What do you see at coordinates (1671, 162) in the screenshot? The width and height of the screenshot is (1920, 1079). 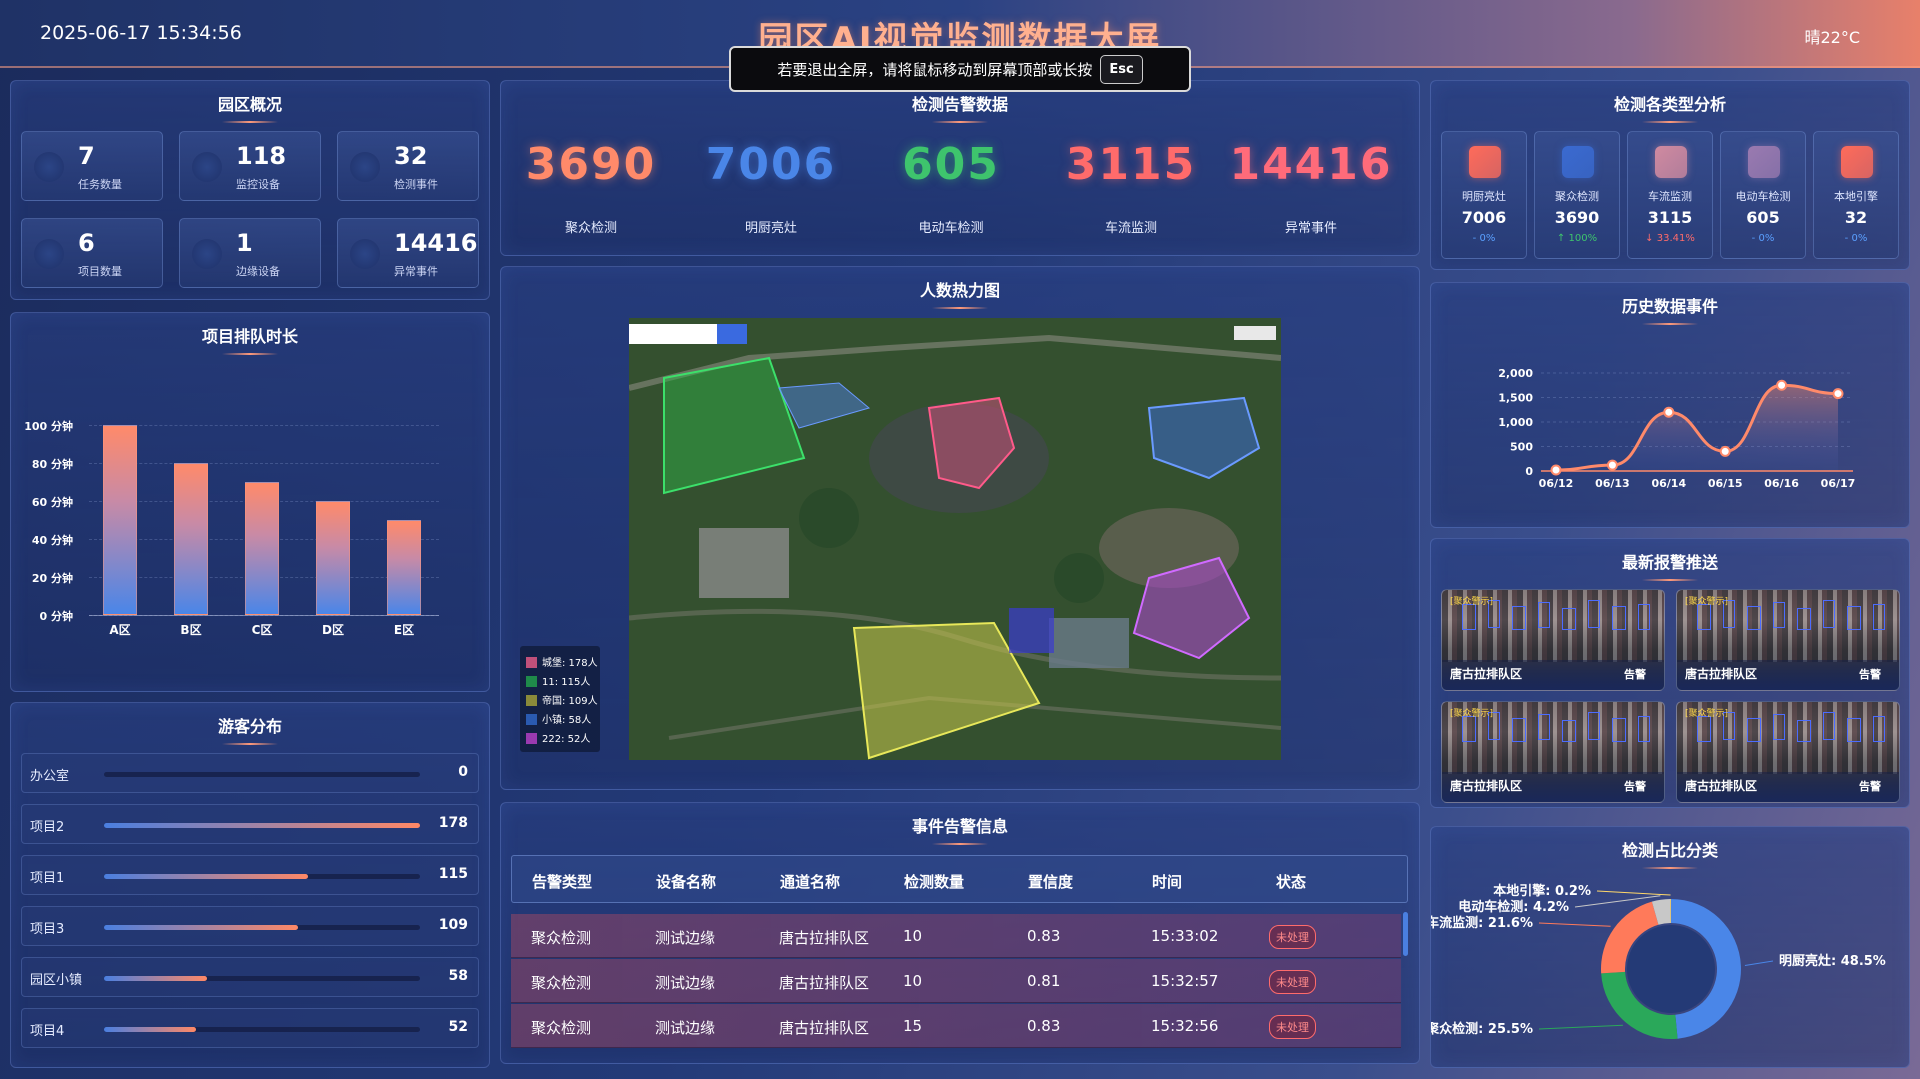 I see `car-icon` at bounding box center [1671, 162].